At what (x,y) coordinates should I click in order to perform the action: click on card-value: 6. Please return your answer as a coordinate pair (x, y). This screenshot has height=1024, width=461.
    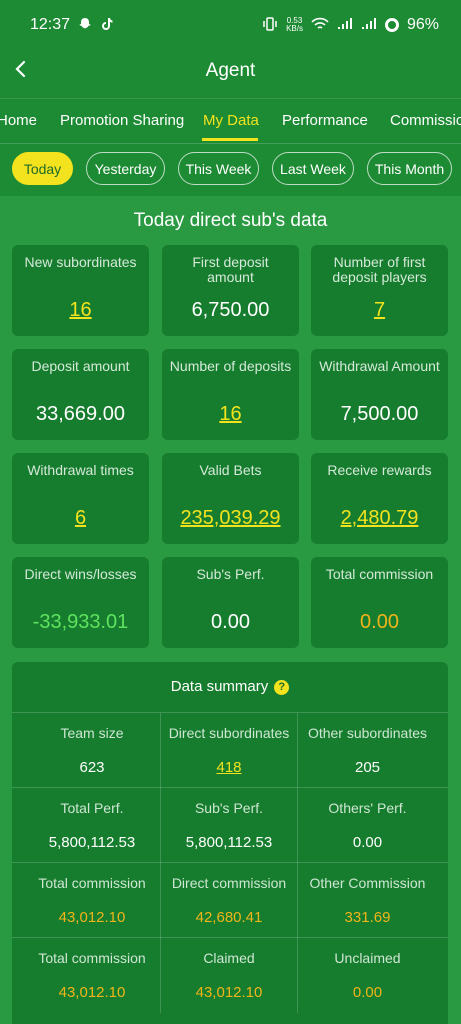
    Looking at the image, I should click on (80, 518).